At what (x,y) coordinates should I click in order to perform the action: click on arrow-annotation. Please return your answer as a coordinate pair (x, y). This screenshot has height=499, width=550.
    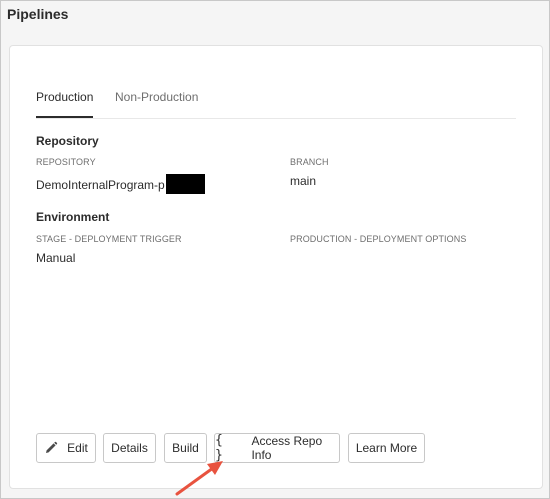
    Looking at the image, I should click on (199, 478).